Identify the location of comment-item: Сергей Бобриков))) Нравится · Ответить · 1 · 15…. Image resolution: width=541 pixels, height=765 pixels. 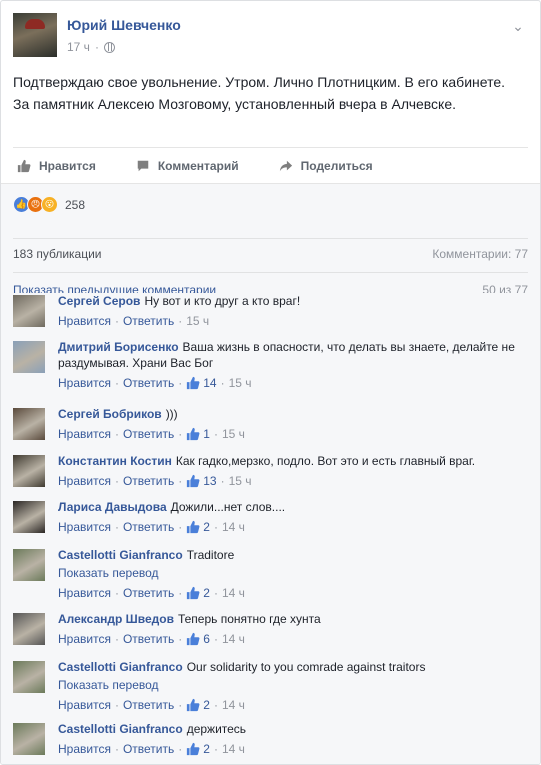
(270, 424).